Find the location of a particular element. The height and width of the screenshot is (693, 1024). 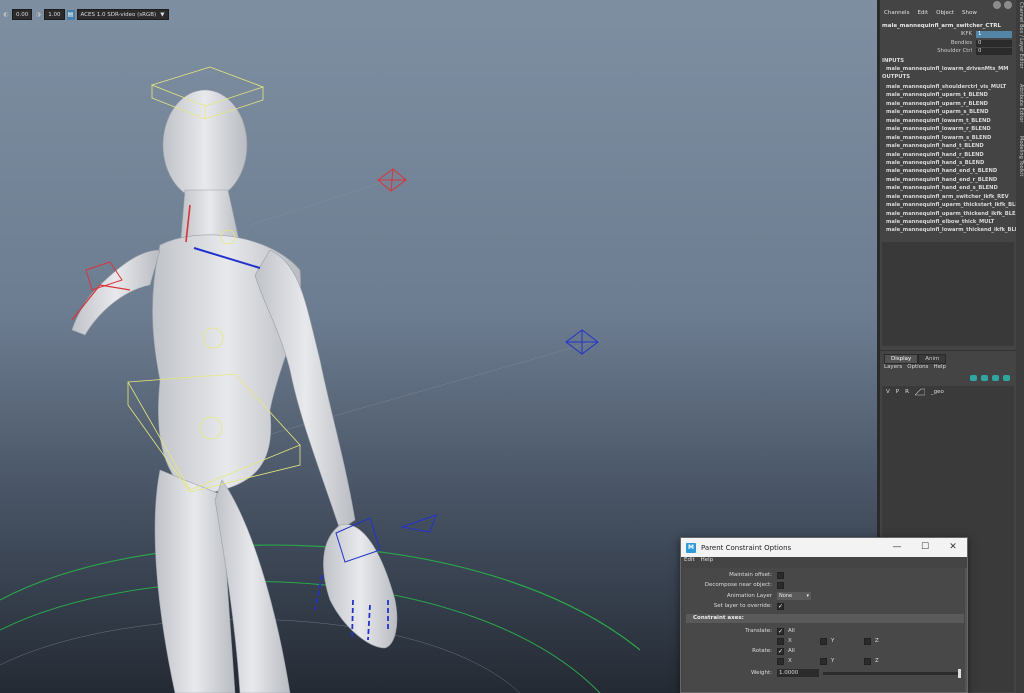

close-button: ✕ is located at coordinates (953, 547).